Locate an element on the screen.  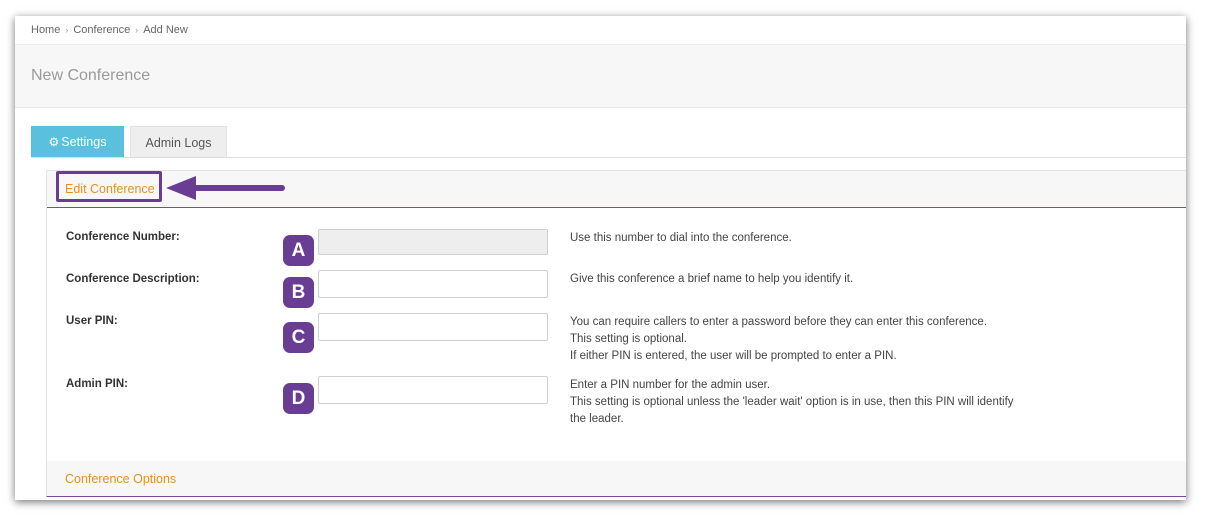
label-user-pin: User PIN: is located at coordinates (92, 321).